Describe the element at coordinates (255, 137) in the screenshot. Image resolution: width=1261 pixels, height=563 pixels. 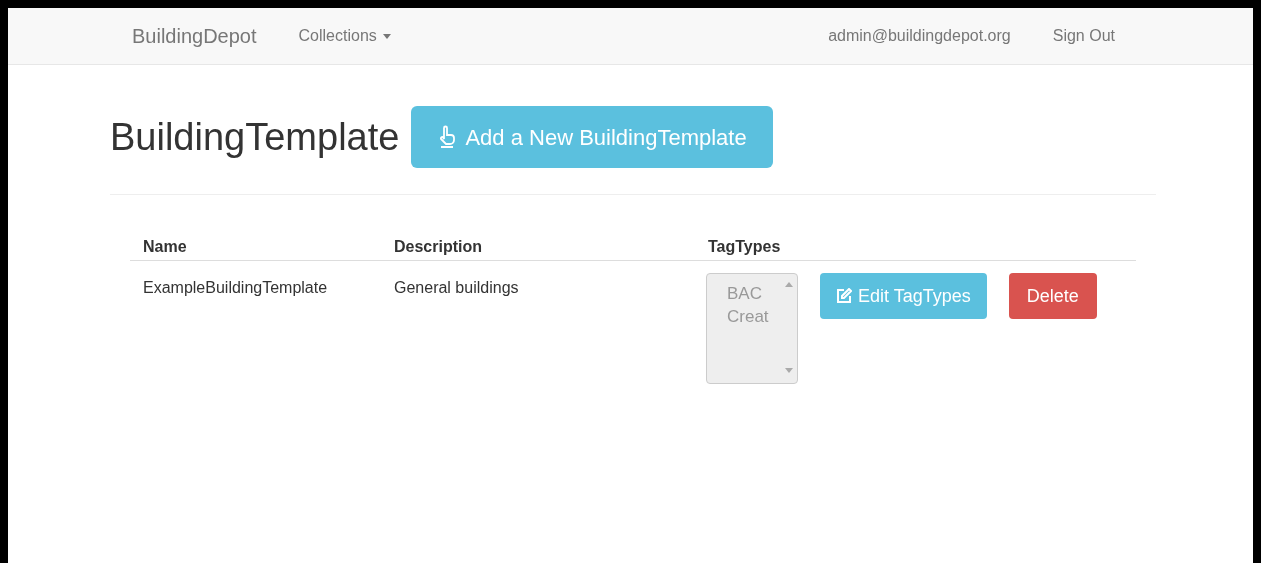
I see `page-title: BuildingTemplate` at that location.